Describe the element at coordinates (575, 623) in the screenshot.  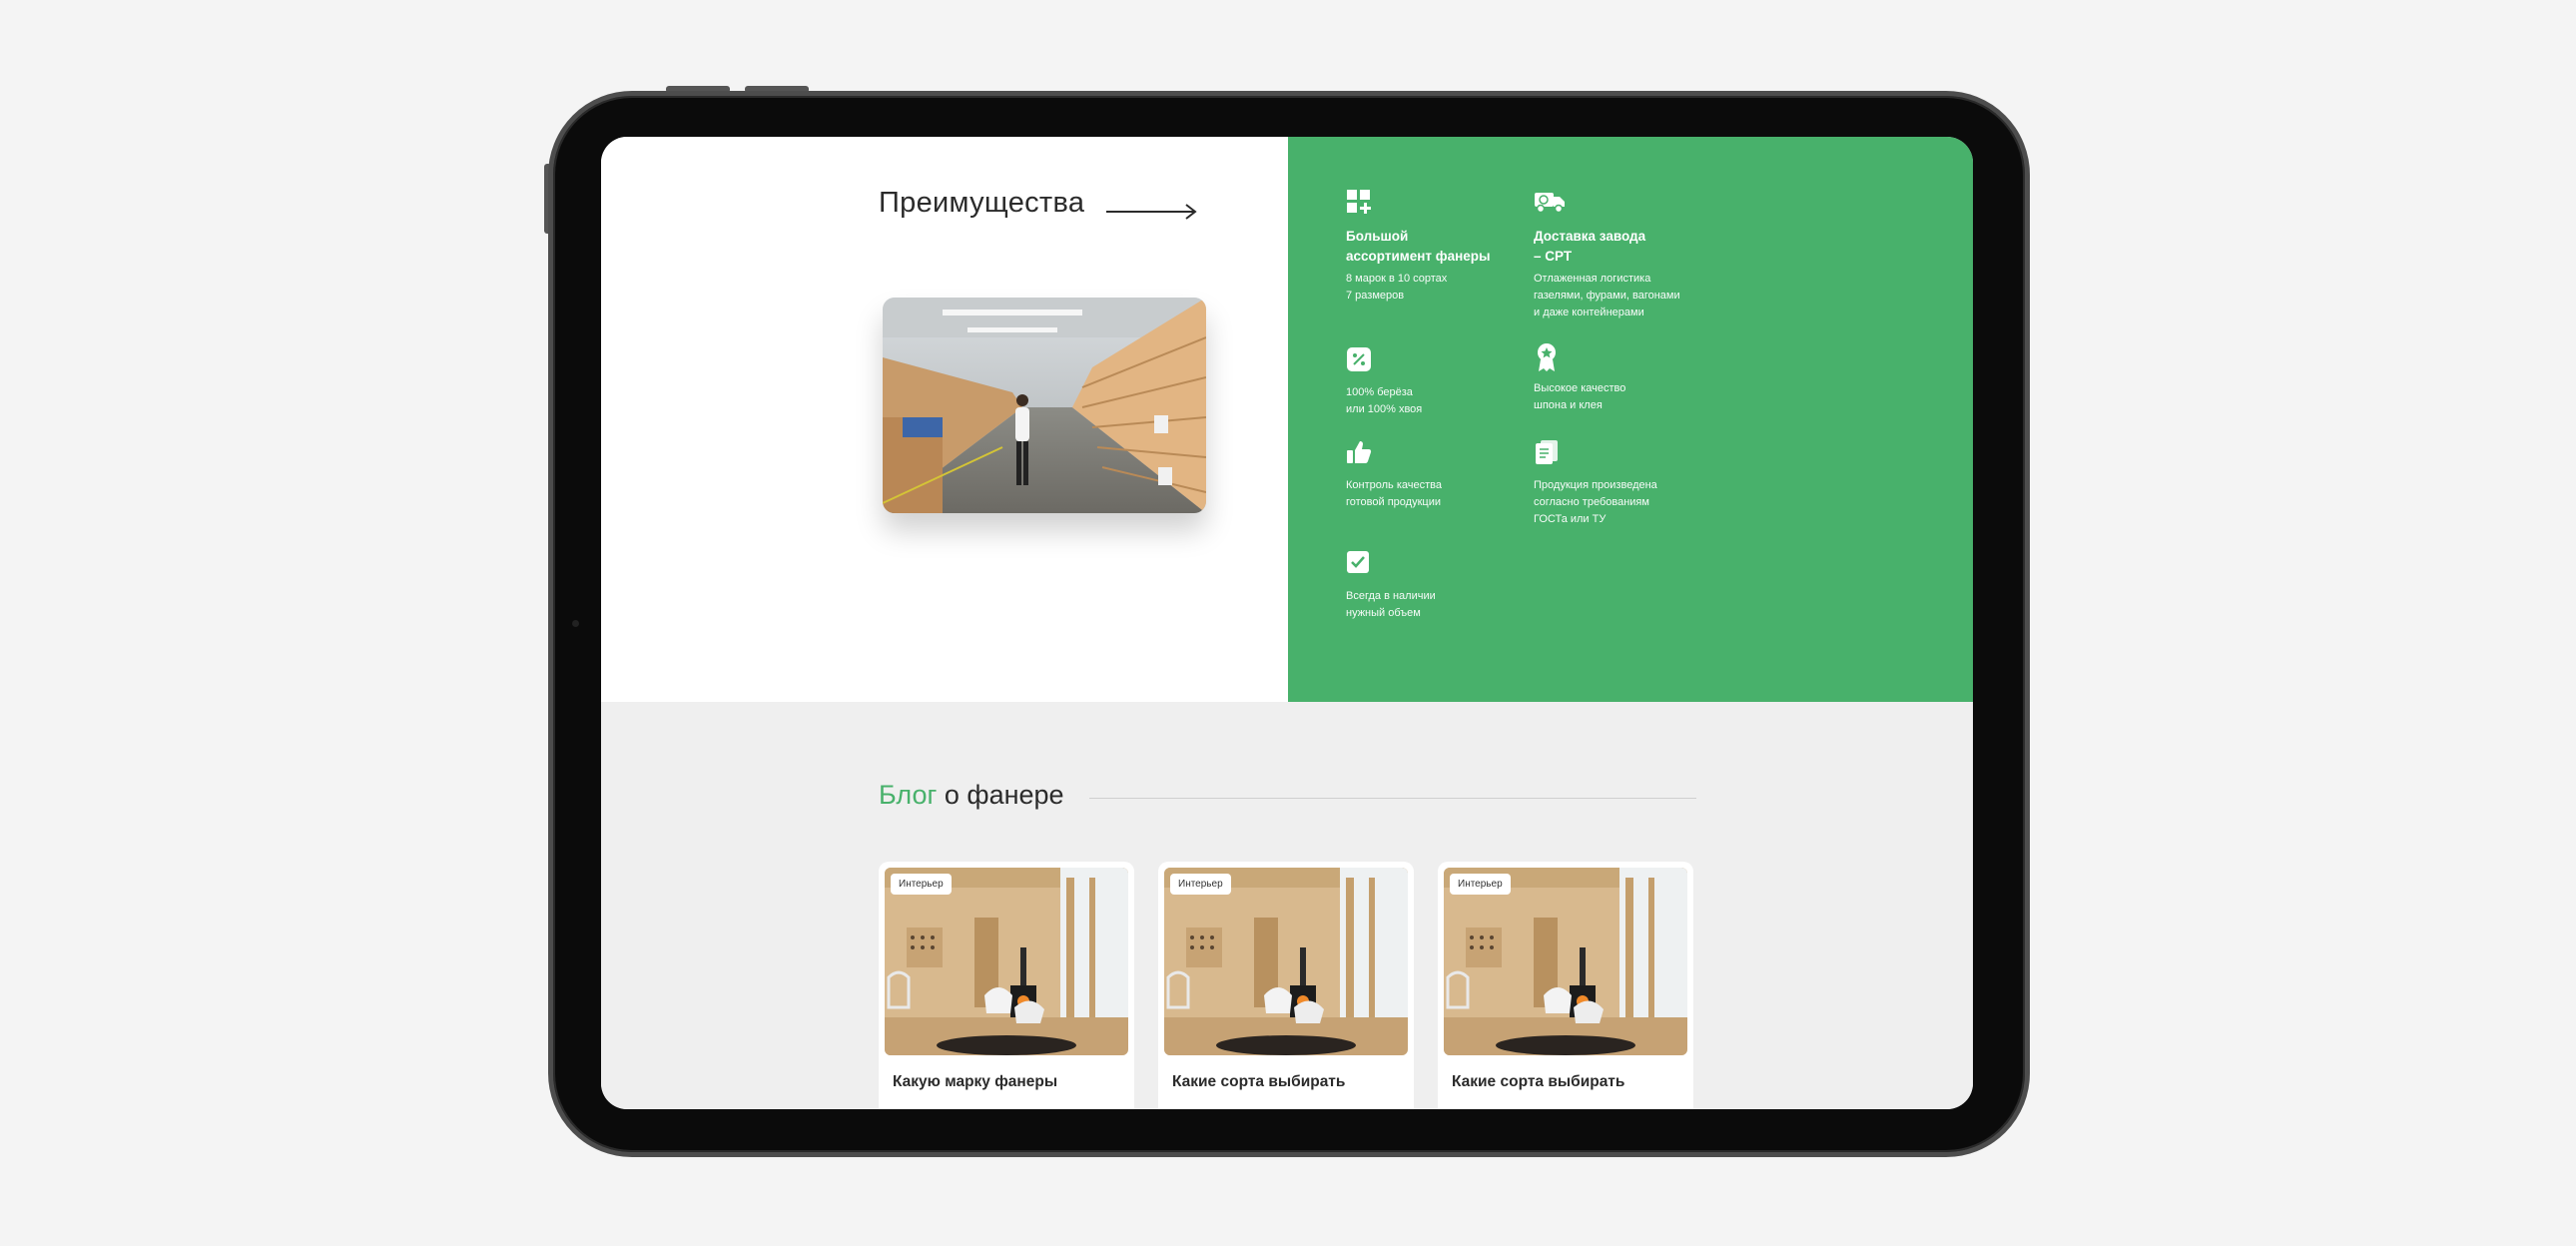
I see `camera` at that location.